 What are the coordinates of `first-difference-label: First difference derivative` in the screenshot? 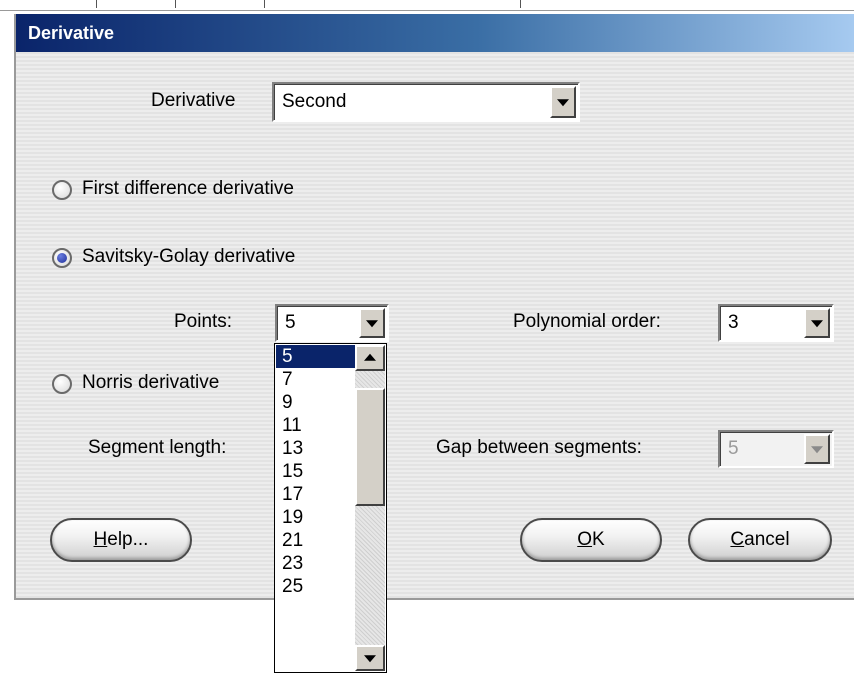 It's located at (188, 189).